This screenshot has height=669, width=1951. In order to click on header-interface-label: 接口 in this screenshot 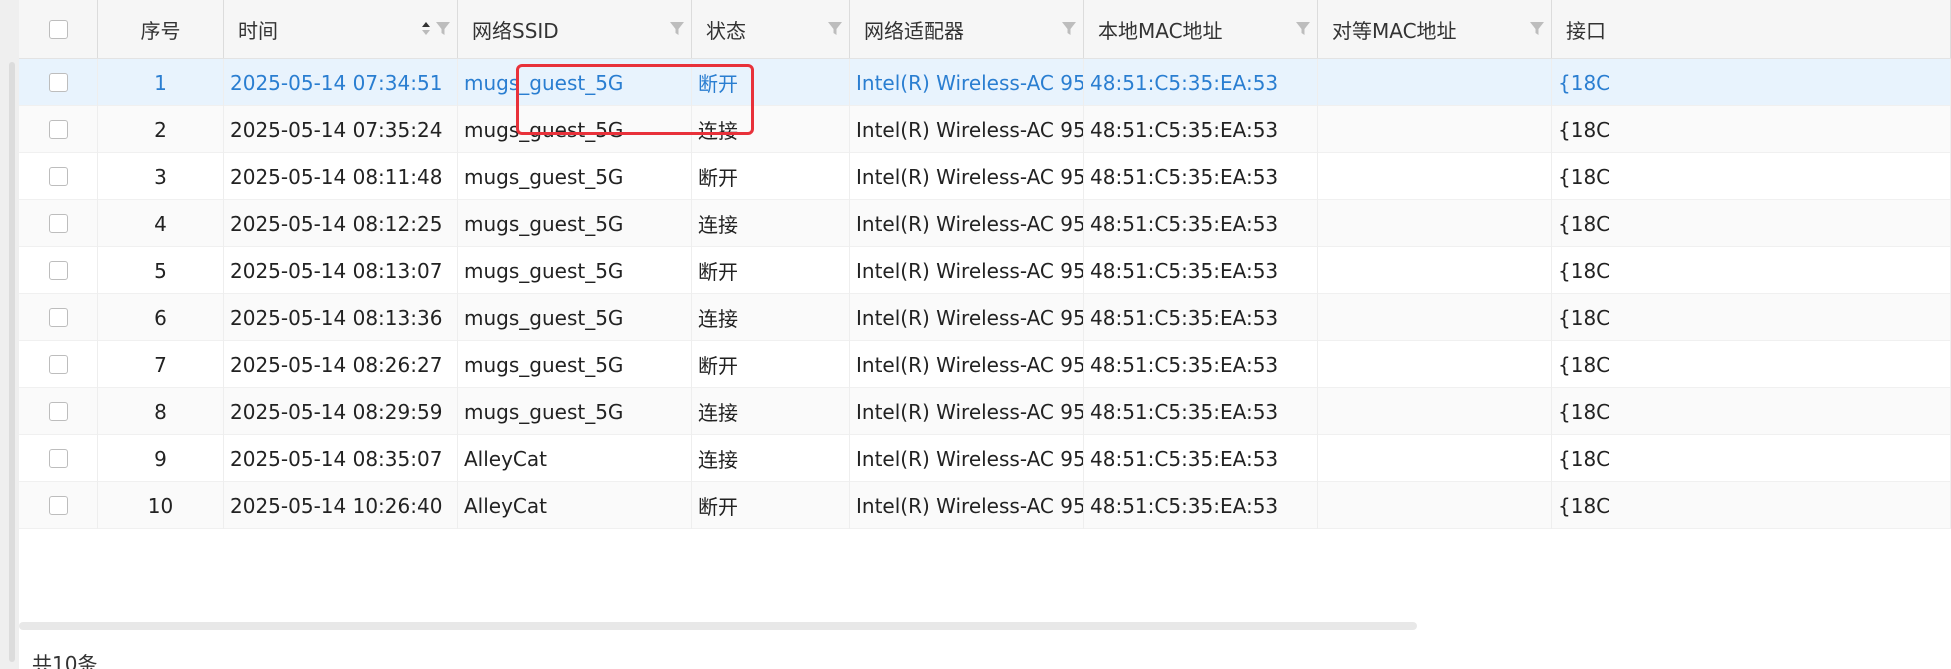, I will do `click(1586, 30)`.